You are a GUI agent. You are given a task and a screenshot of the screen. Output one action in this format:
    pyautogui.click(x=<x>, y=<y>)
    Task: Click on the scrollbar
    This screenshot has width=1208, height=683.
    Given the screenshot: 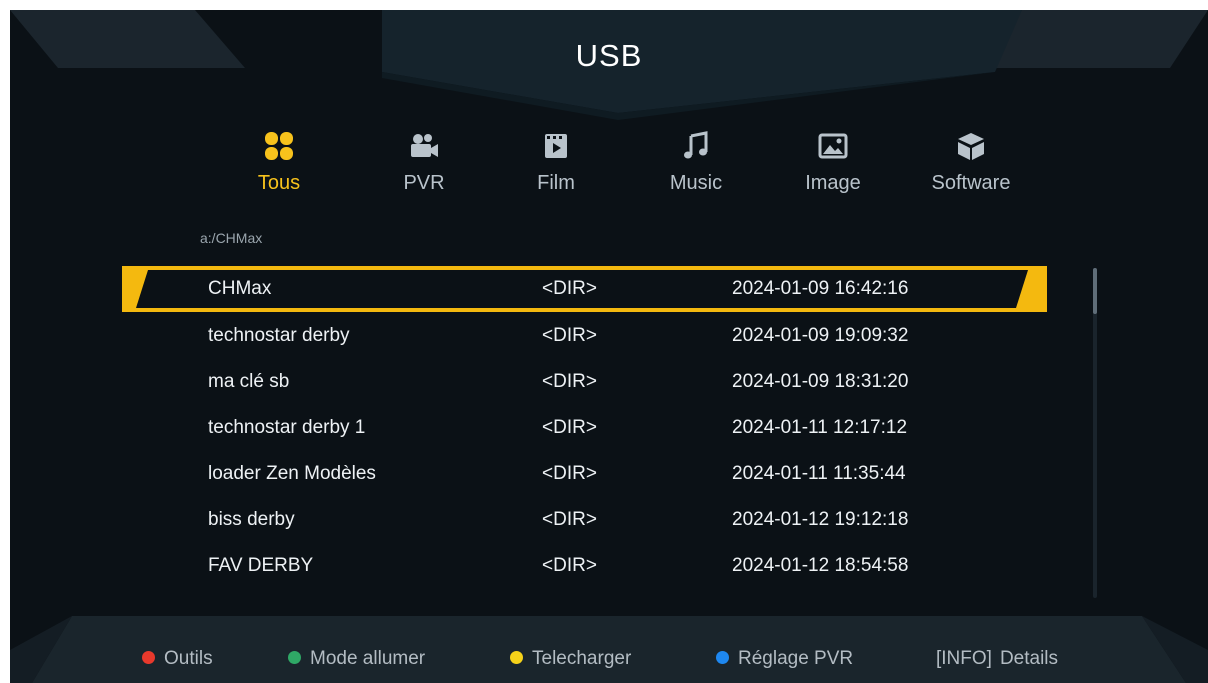 What is the action you would take?
    pyautogui.click(x=1095, y=433)
    